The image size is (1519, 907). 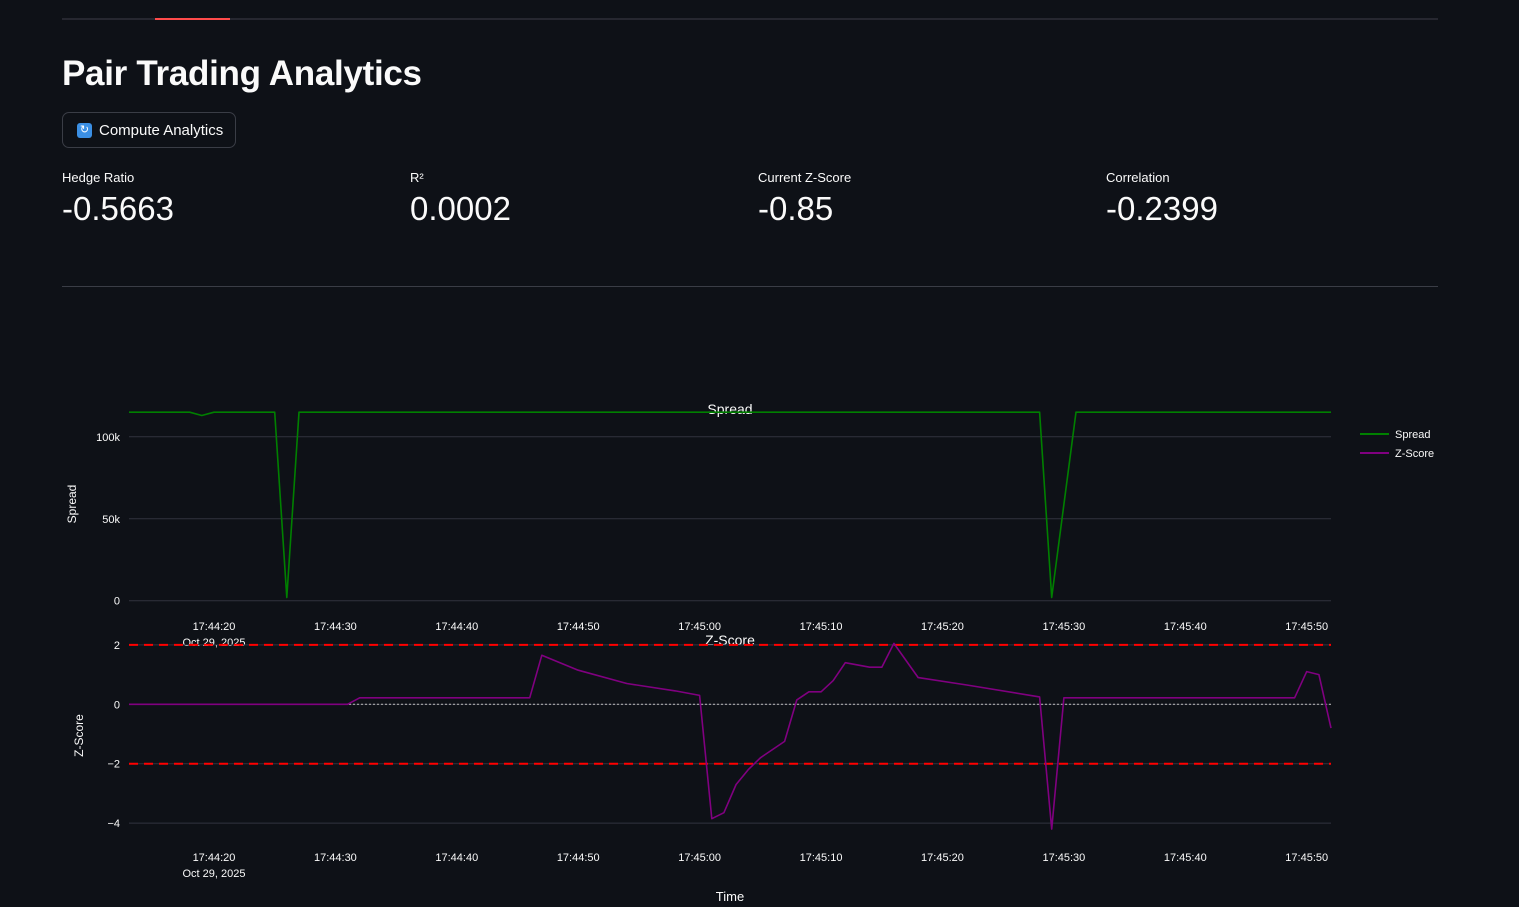 What do you see at coordinates (113, 765) in the screenshot?
I see `y-tick-label: −2` at bounding box center [113, 765].